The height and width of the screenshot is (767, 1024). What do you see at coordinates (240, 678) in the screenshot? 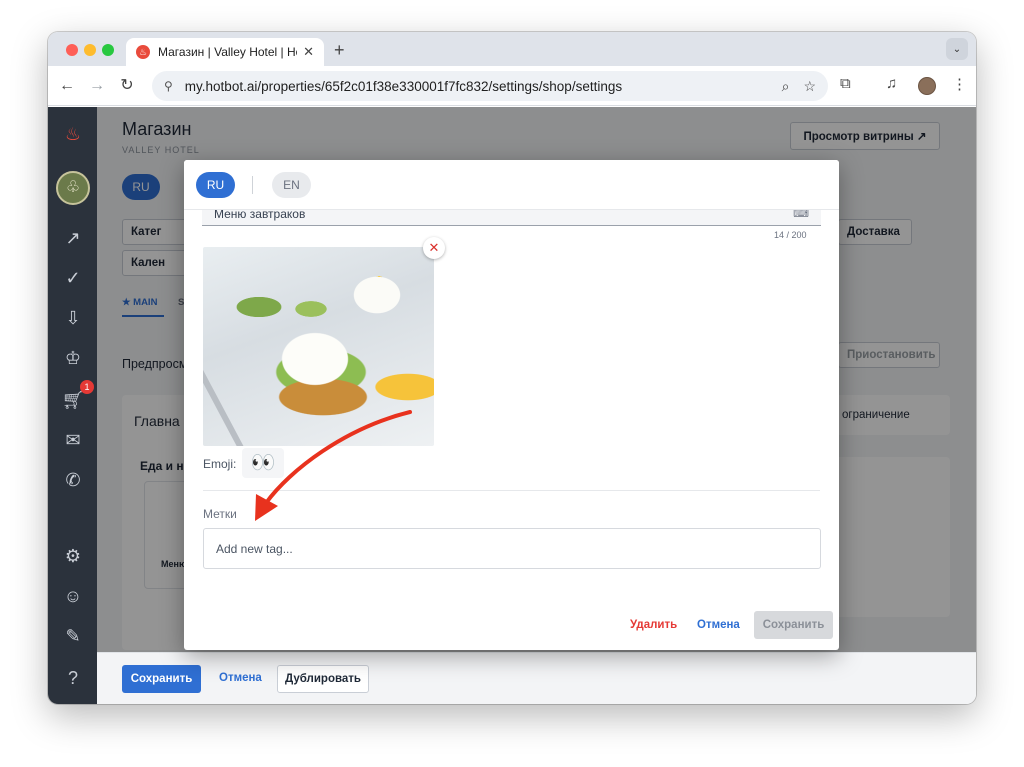
I see `page-cancel-link: Отмена` at bounding box center [240, 678].